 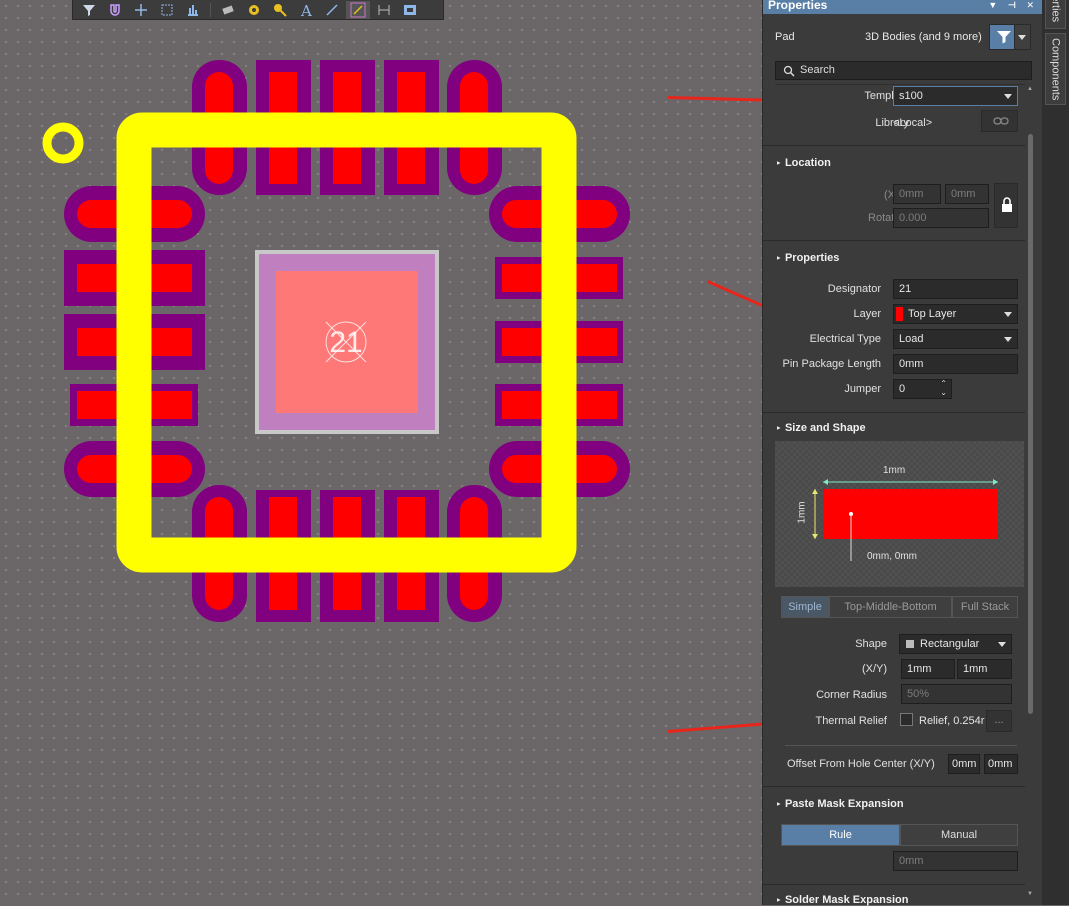 I want to click on layer-value: Top Layer, so click(x=932, y=314).